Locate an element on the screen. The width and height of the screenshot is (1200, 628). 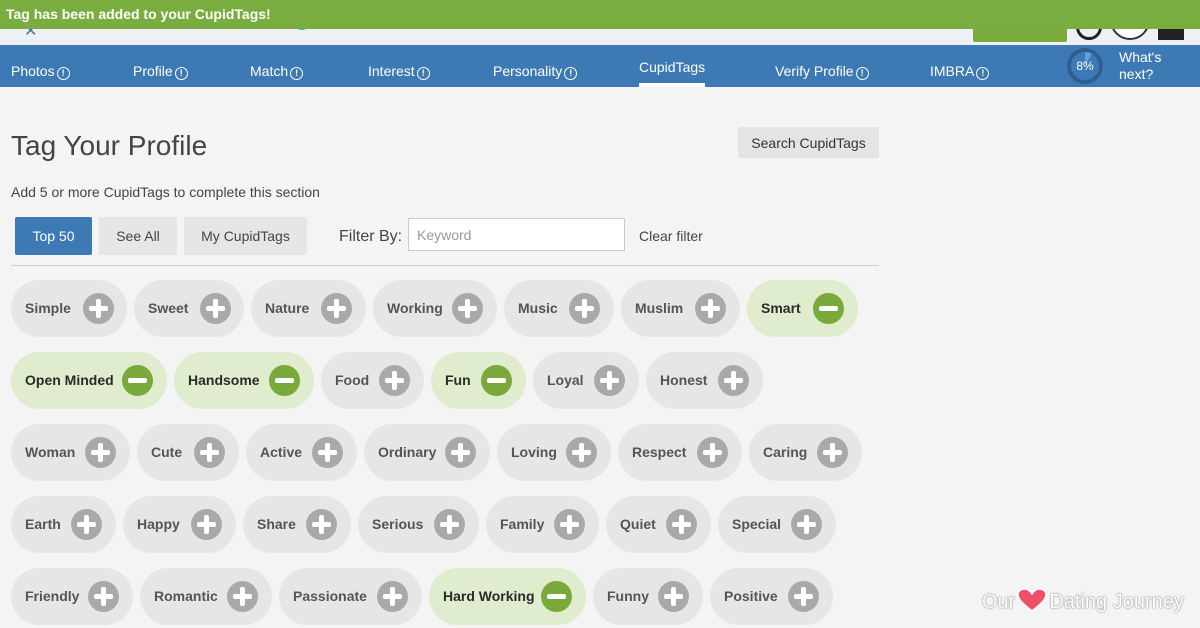
tag-label: Active is located at coordinates (281, 452).